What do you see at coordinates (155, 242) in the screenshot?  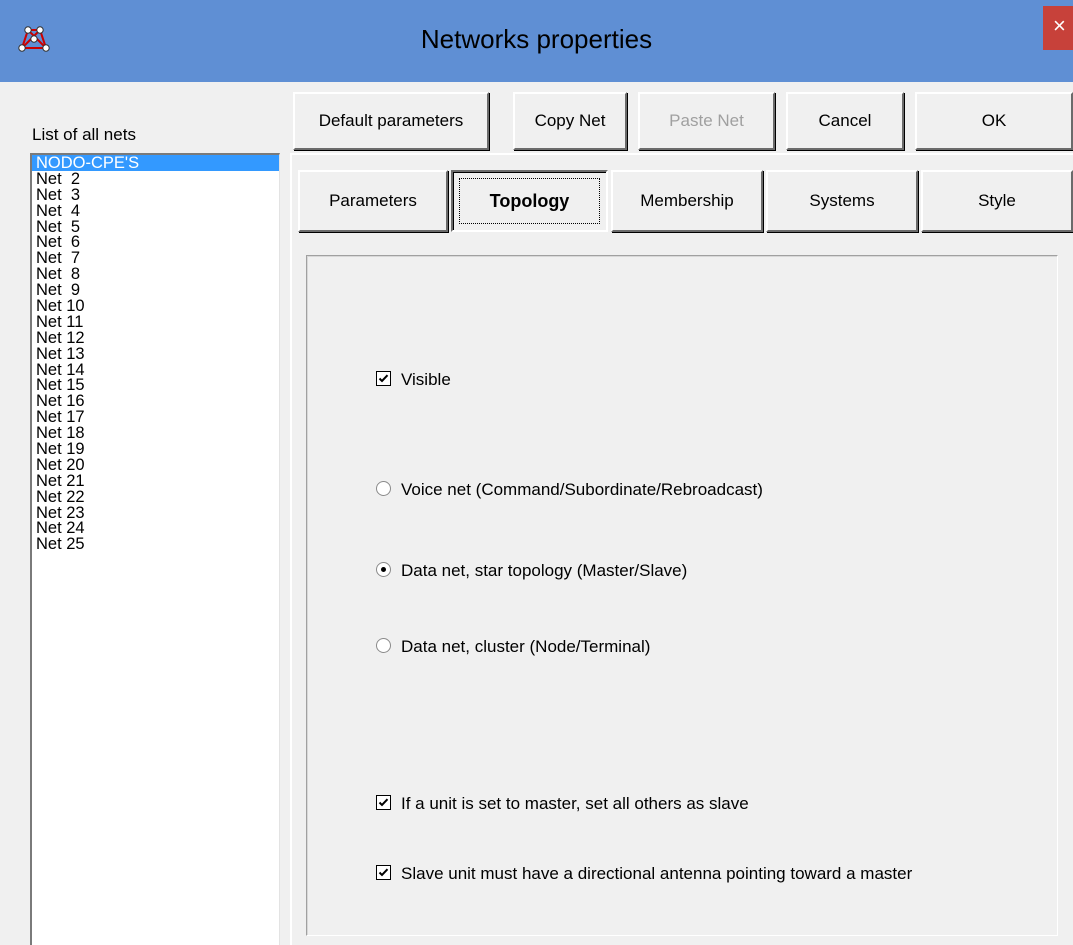 I see `list-item: Net 6` at bounding box center [155, 242].